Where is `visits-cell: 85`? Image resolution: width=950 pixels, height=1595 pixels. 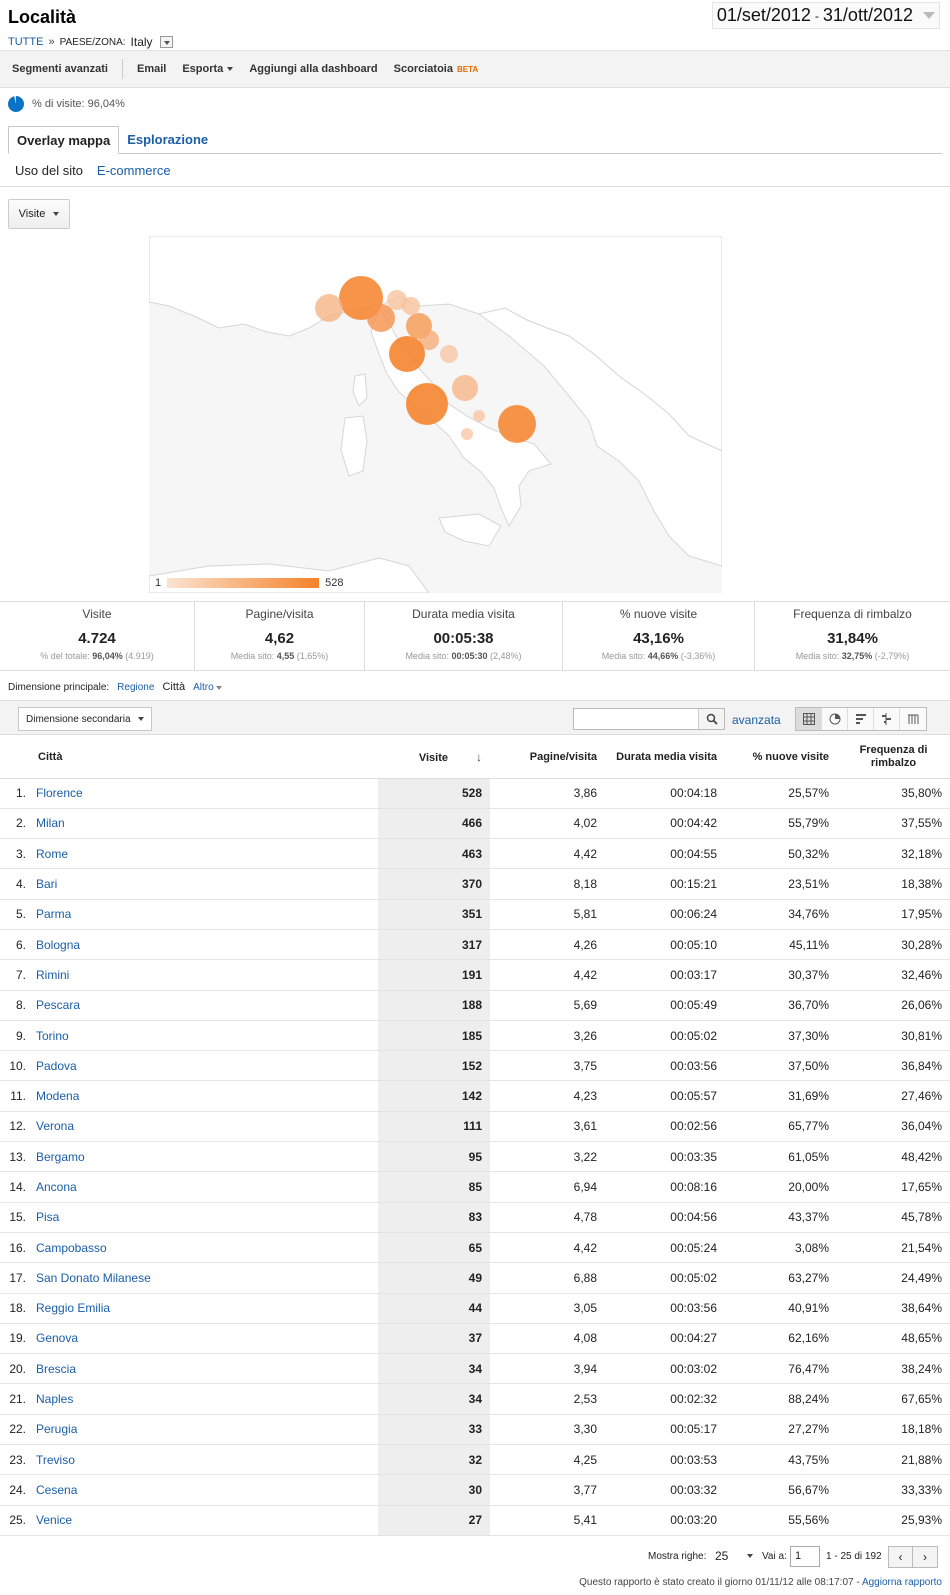
visits-cell: 85 is located at coordinates (434, 1187).